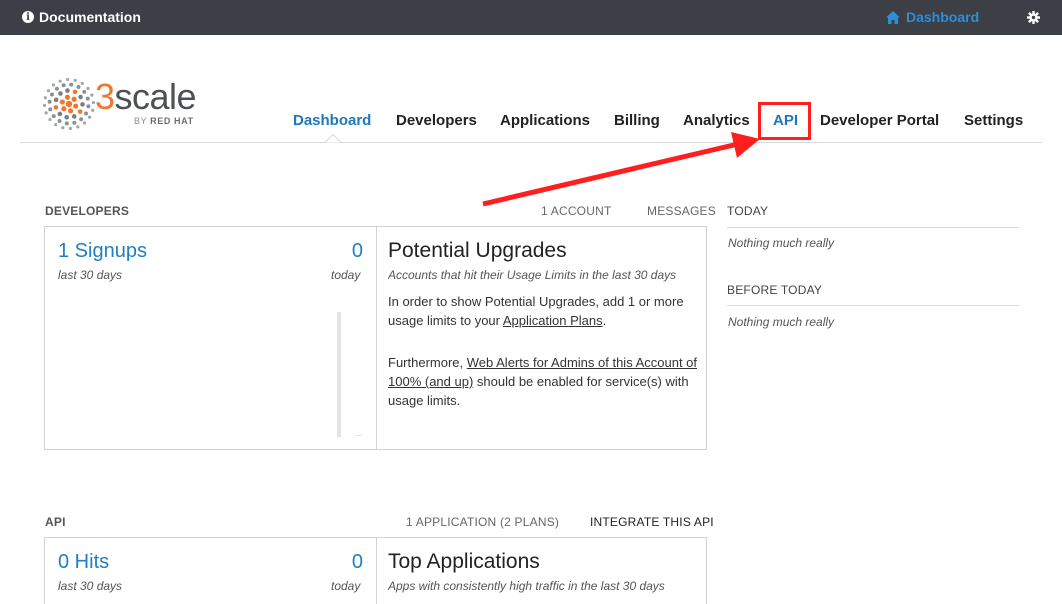 Image resolution: width=1062 pixels, height=604 pixels. Describe the element at coordinates (1033, 17) in the screenshot. I see `gear-icon` at that location.